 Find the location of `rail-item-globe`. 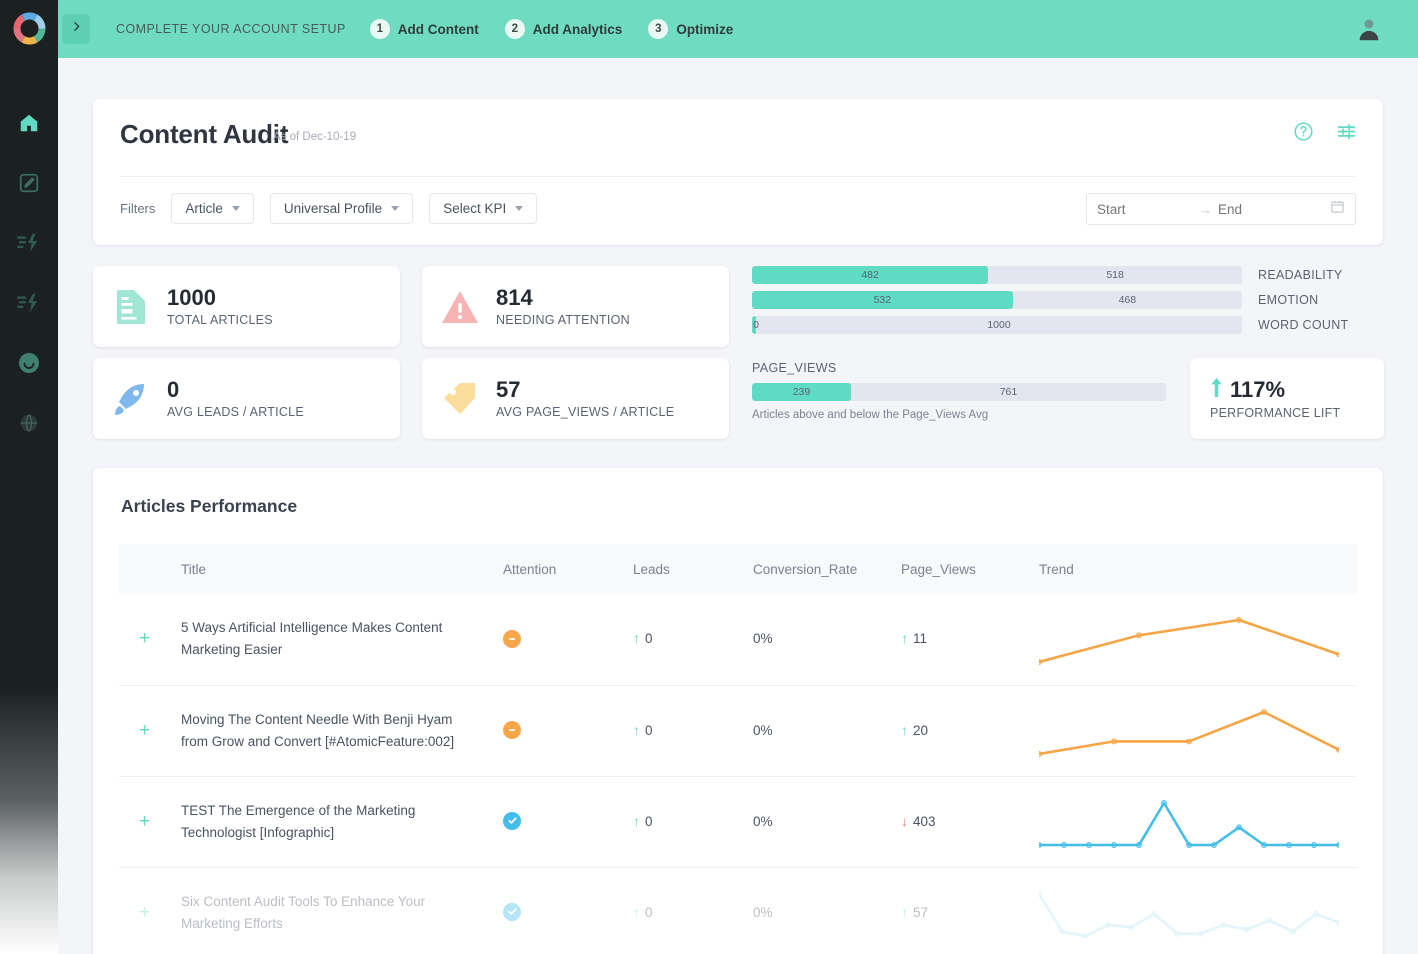

rail-item-globe is located at coordinates (29, 425).